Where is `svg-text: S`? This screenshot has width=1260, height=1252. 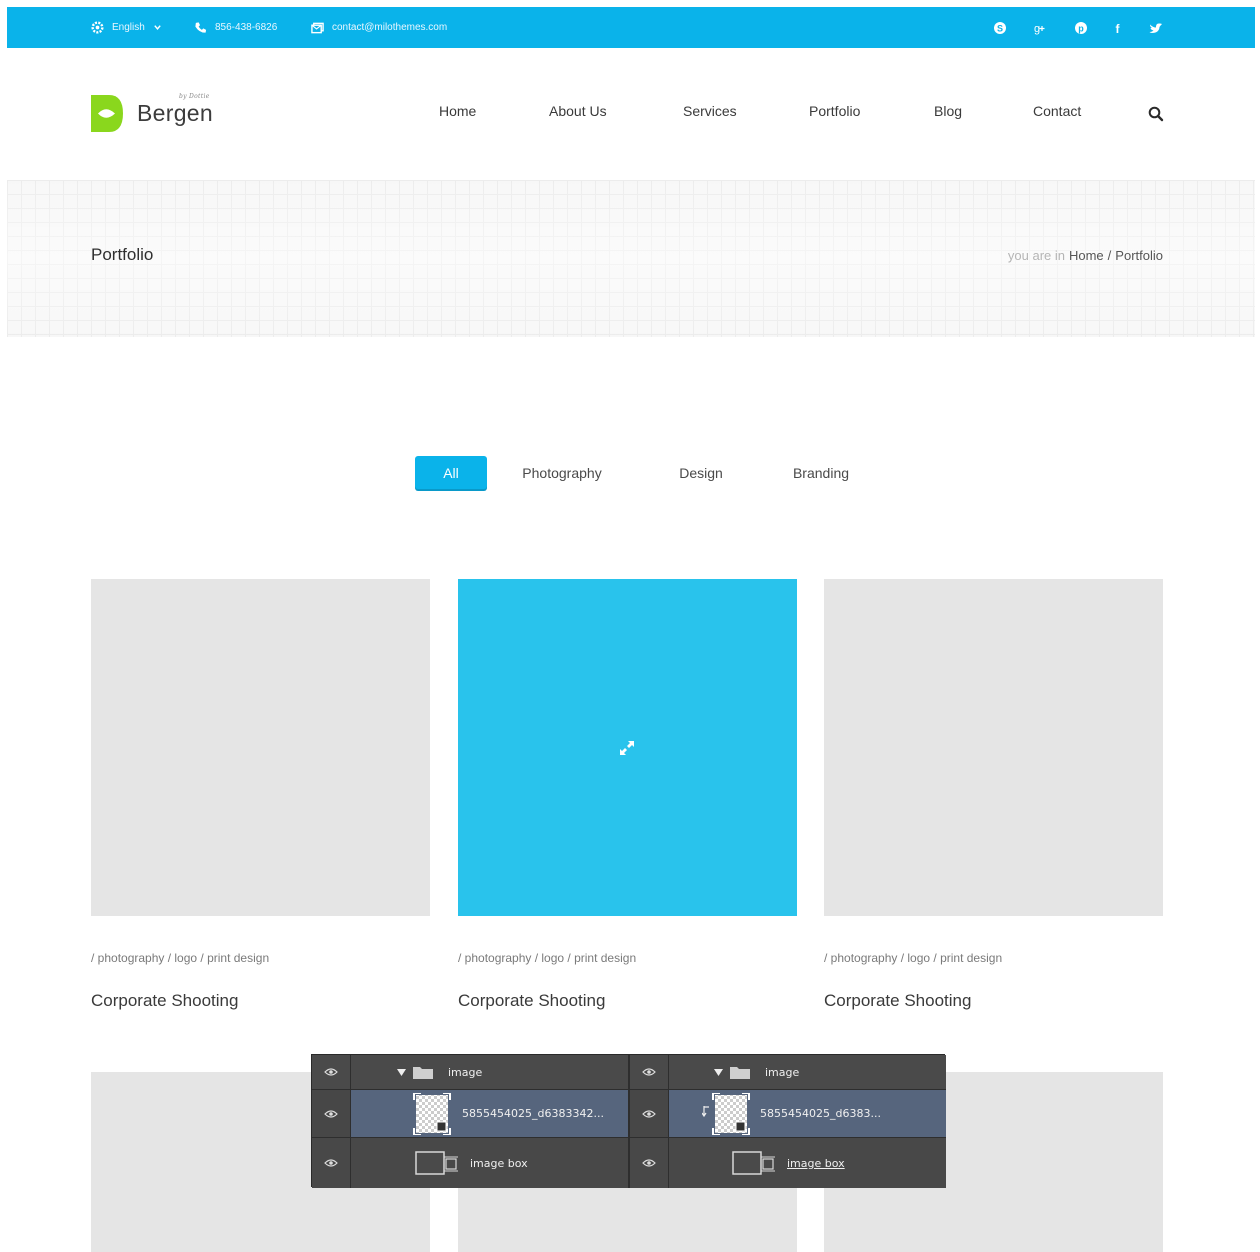 svg-text: S is located at coordinates (1000, 28).